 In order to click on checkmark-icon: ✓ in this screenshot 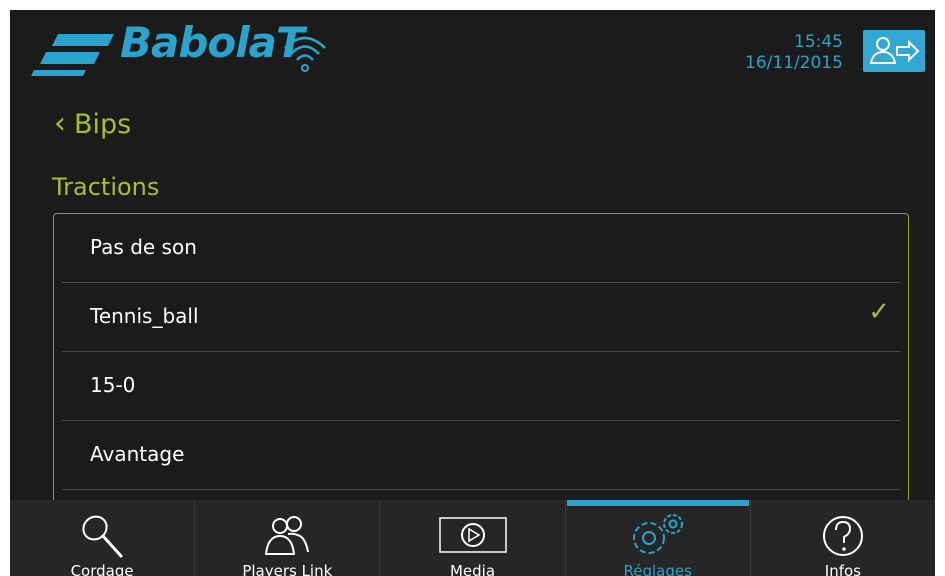, I will do `click(879, 312)`.